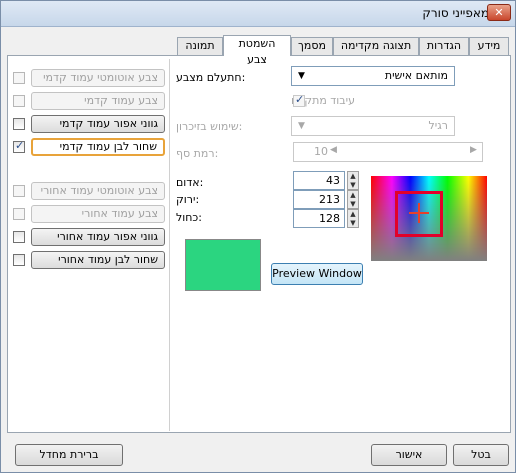 This screenshot has width=516, height=473. Describe the element at coordinates (388, 152) in the screenshot. I see `threshold-slider: 10 ◀ ▶` at that location.